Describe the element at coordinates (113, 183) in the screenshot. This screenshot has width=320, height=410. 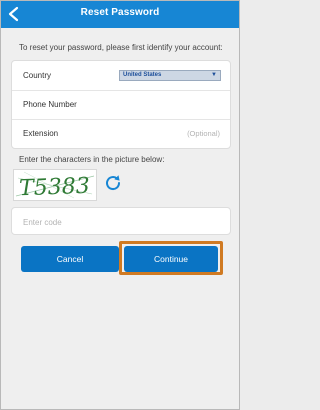
I see `refresh-icon` at that location.